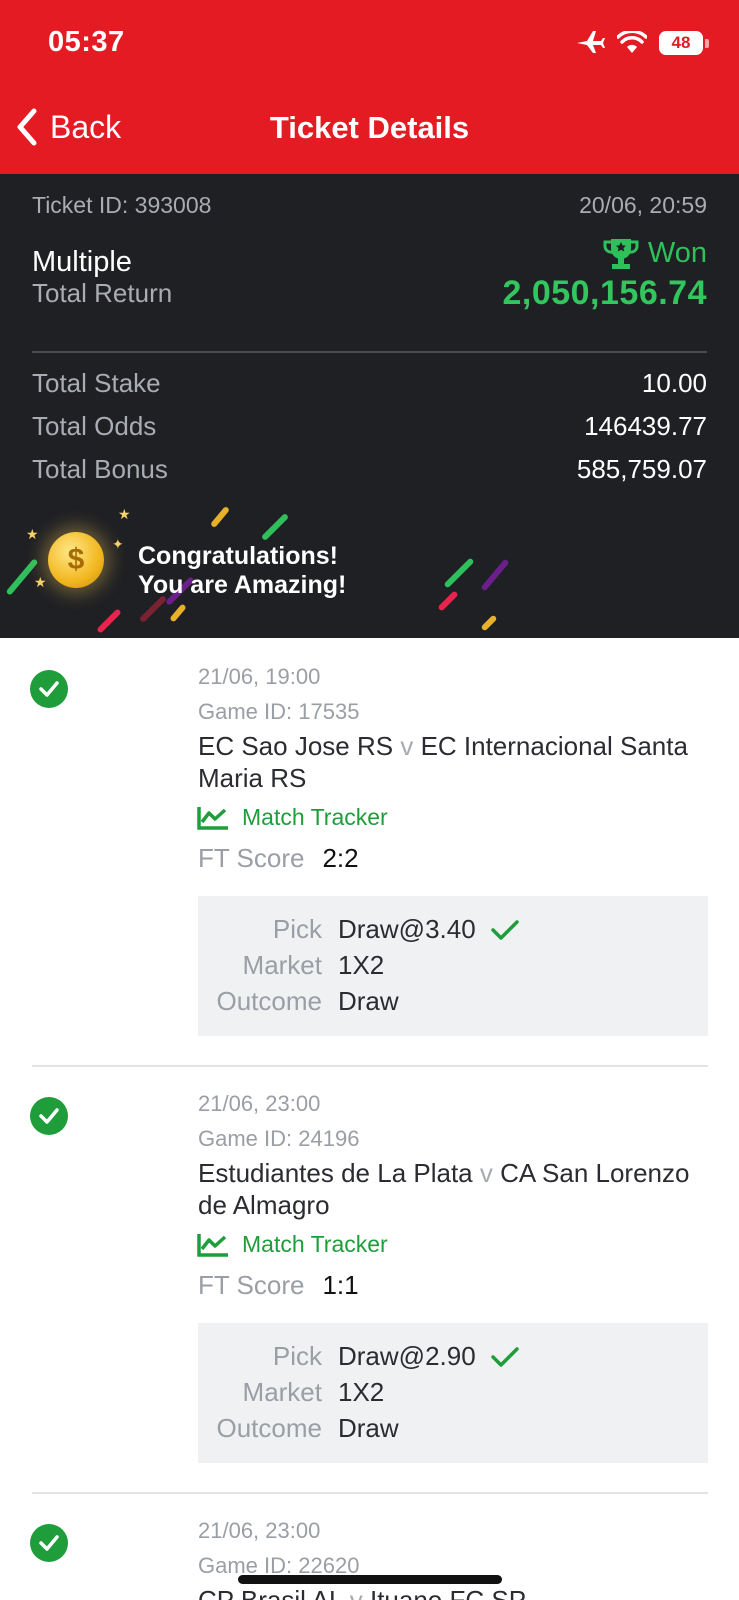  I want to click on game-id: Game ID: 24196, so click(279, 1138).